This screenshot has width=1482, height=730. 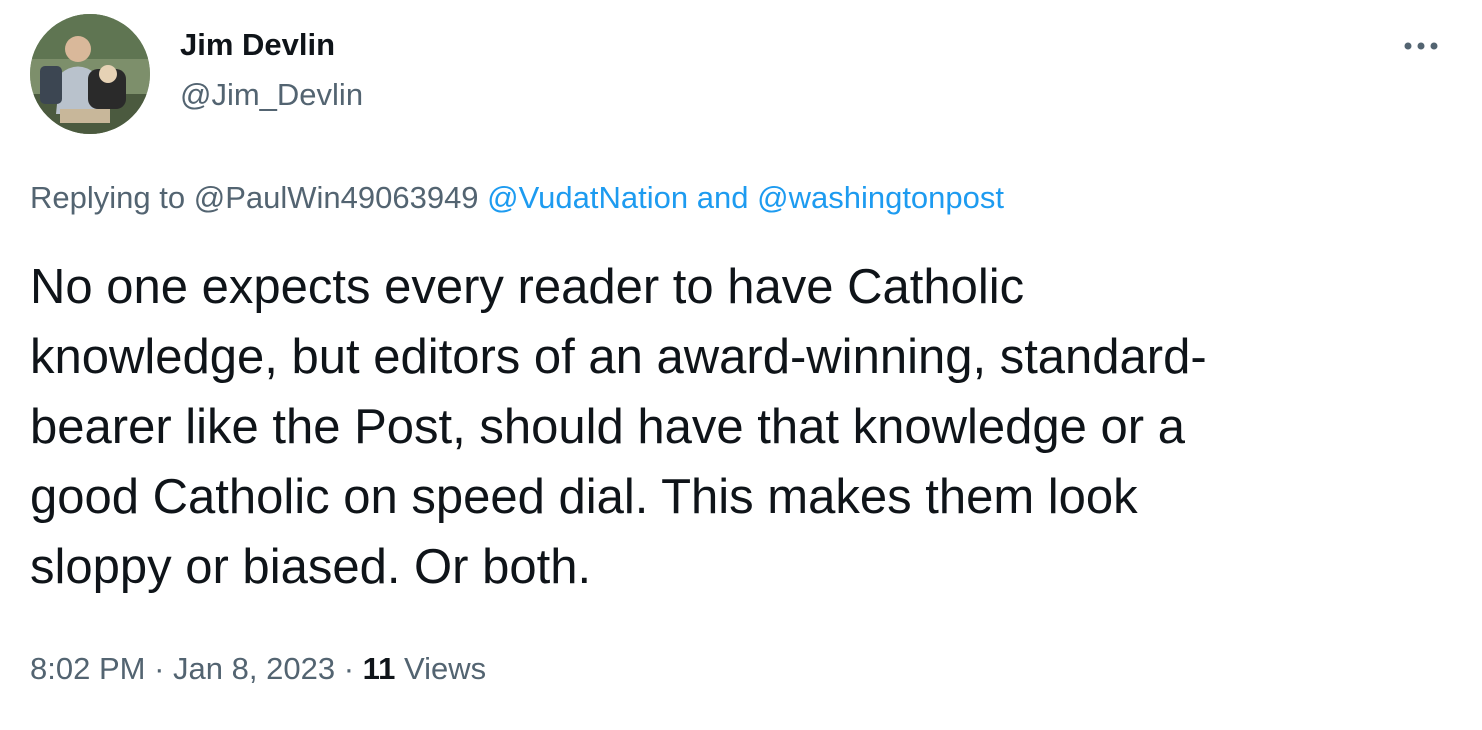 I want to click on more-options-button, so click(x=1421, y=46).